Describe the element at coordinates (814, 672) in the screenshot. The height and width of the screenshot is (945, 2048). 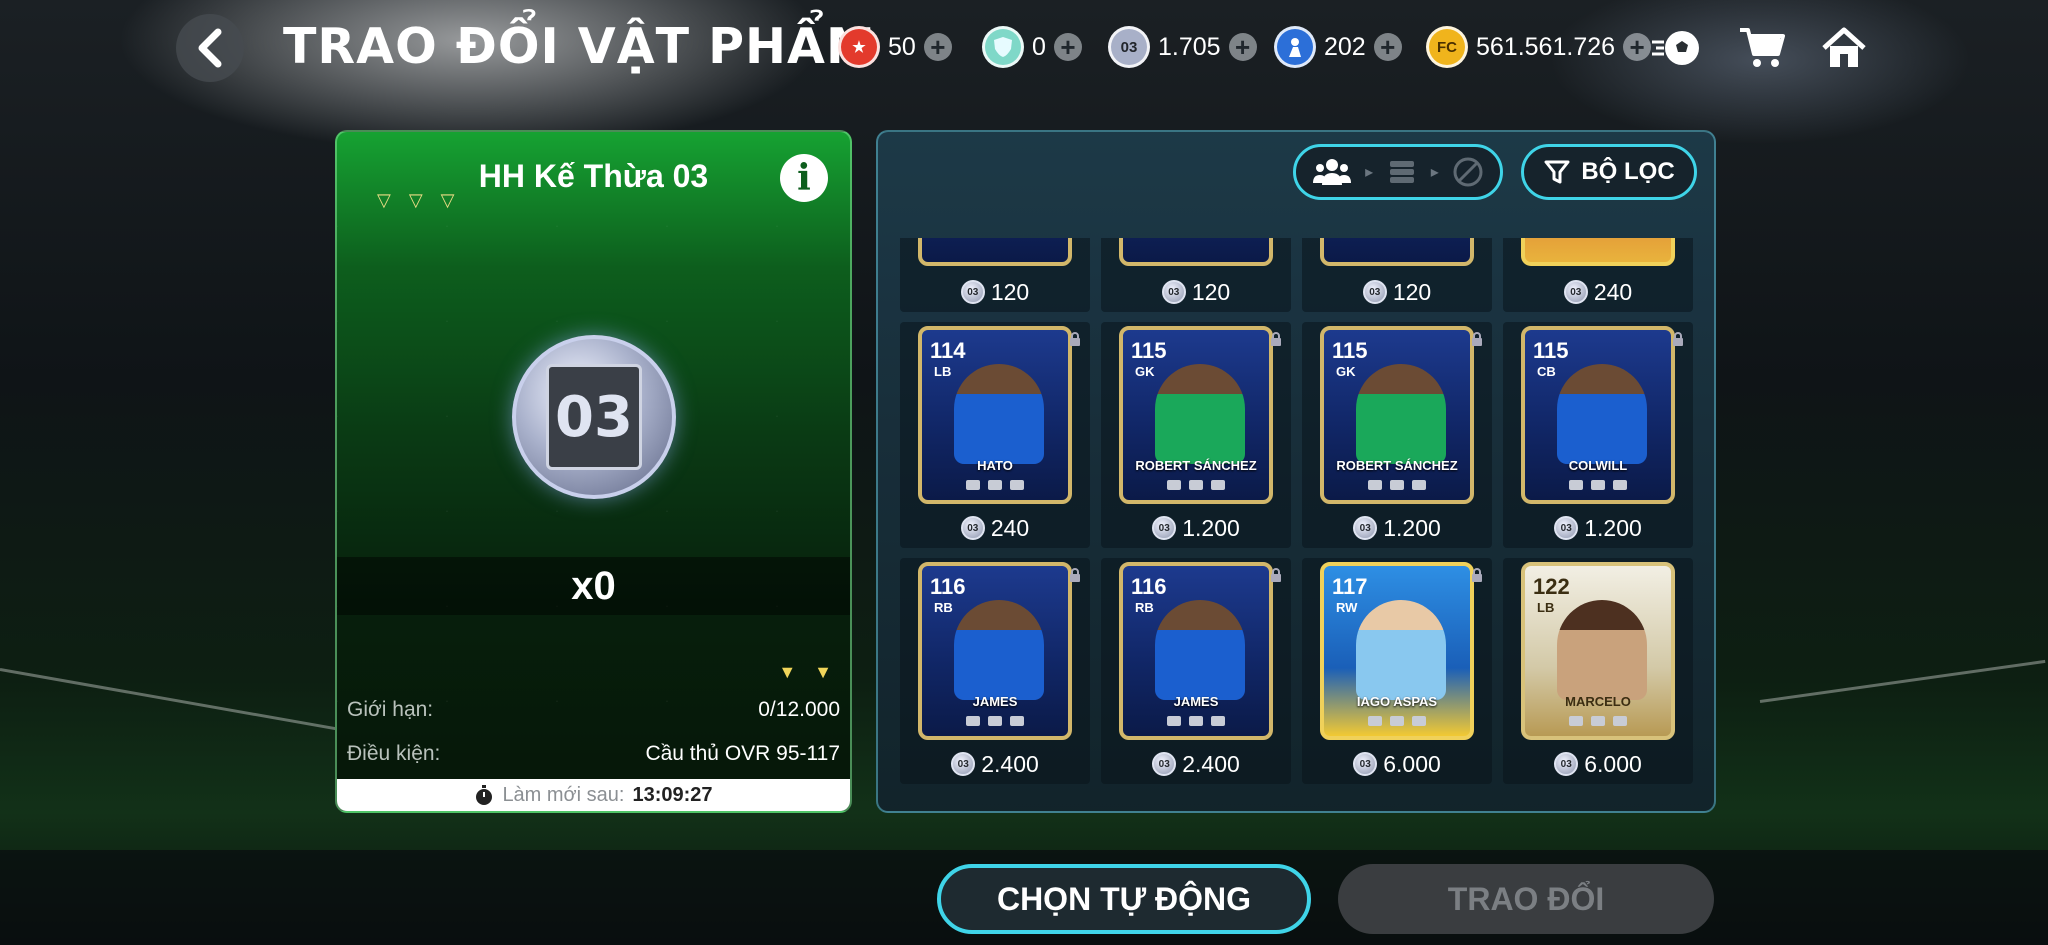
I see `triangle-decoration-icon: ▼▼` at that location.